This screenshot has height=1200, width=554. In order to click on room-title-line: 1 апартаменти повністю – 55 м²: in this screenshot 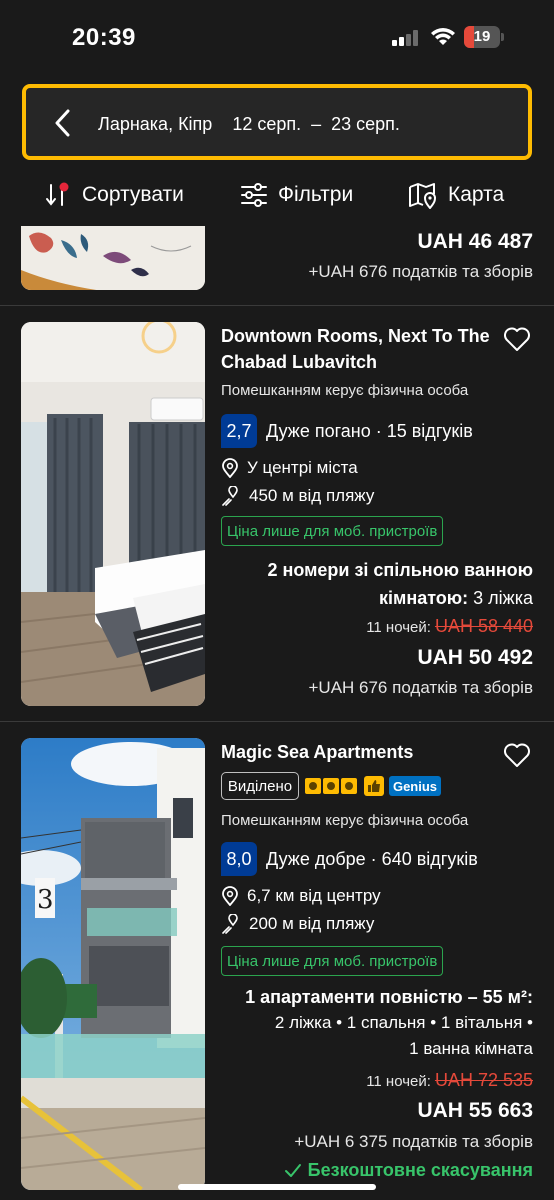, I will do `click(389, 997)`.